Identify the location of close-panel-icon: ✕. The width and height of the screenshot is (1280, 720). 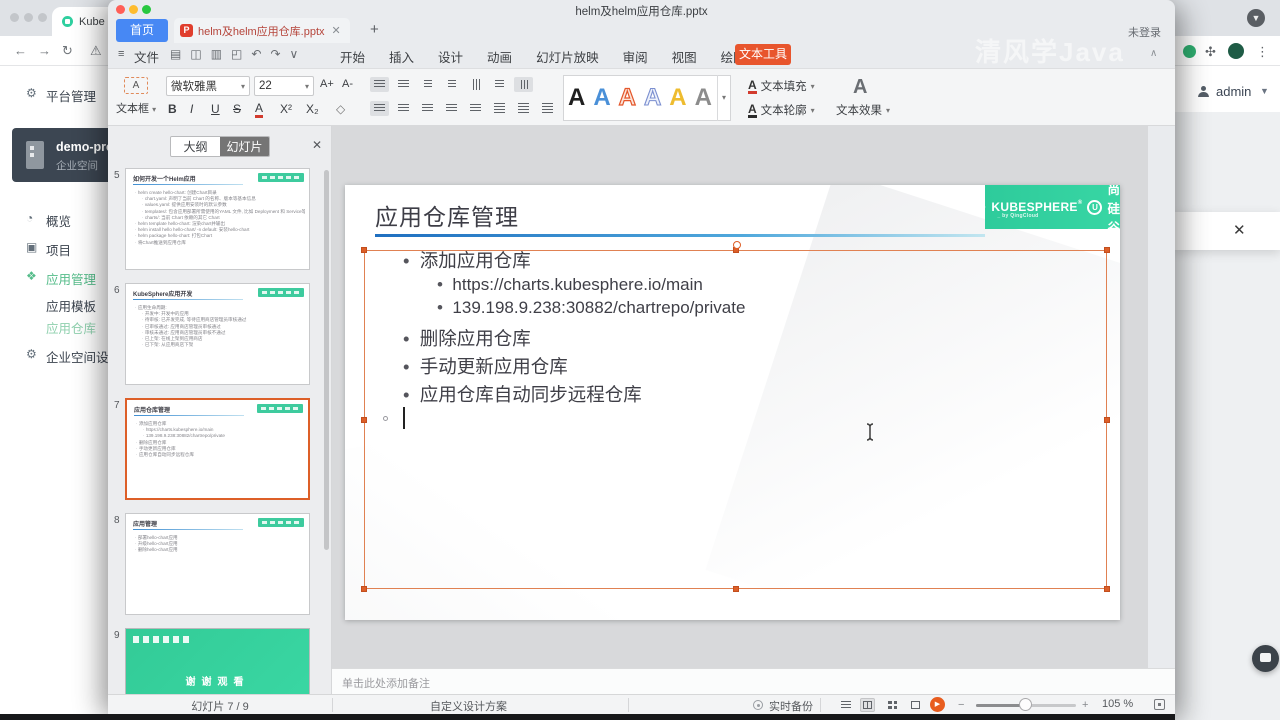
(317, 145).